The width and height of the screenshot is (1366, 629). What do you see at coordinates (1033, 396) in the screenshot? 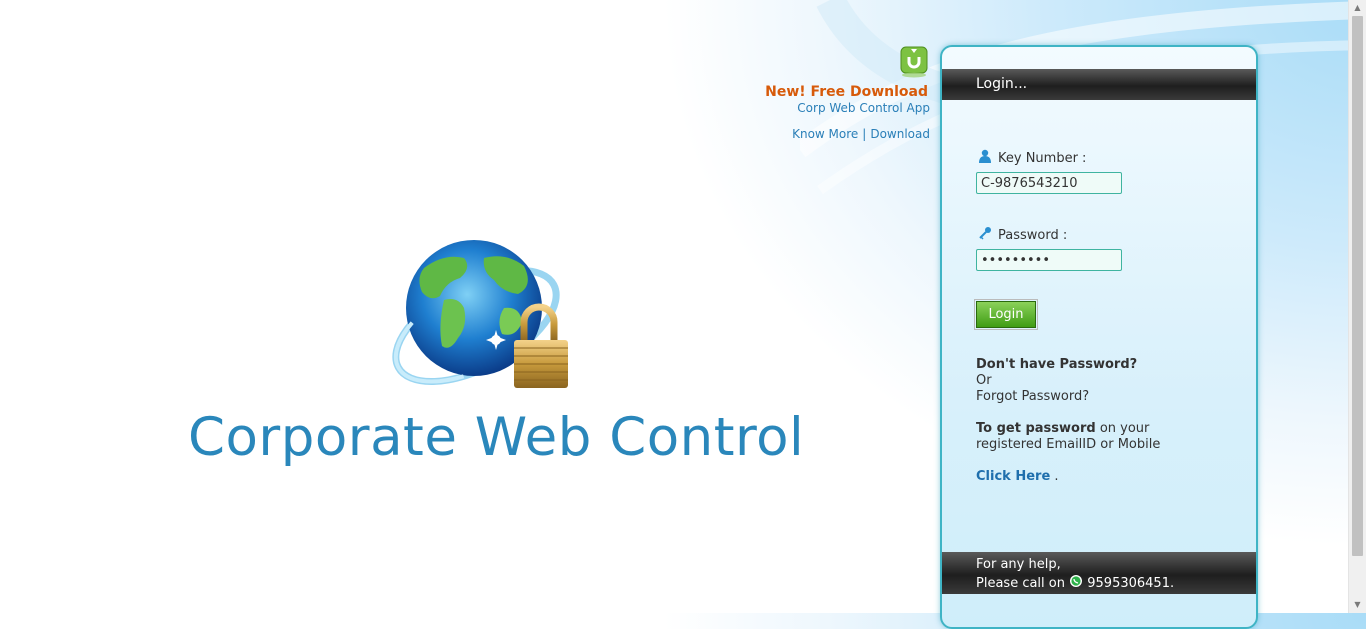
I see `forgot-password-text: Forgot Password?` at bounding box center [1033, 396].